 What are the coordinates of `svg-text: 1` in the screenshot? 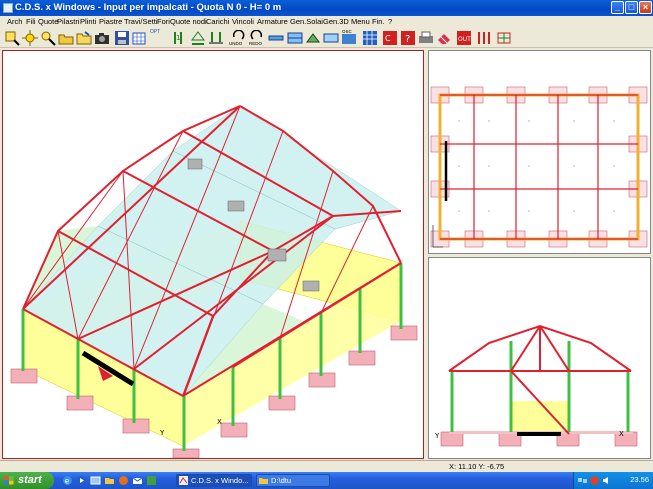 It's located at (178, 38).